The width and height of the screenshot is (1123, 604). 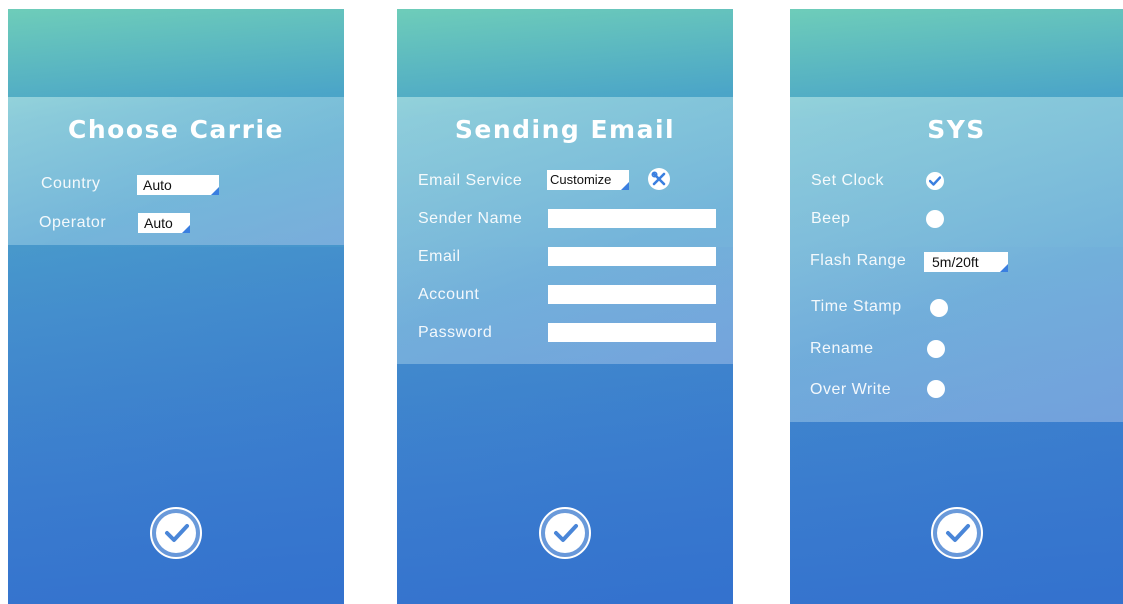 I want to click on operator-select: Auto, so click(x=164, y=223).